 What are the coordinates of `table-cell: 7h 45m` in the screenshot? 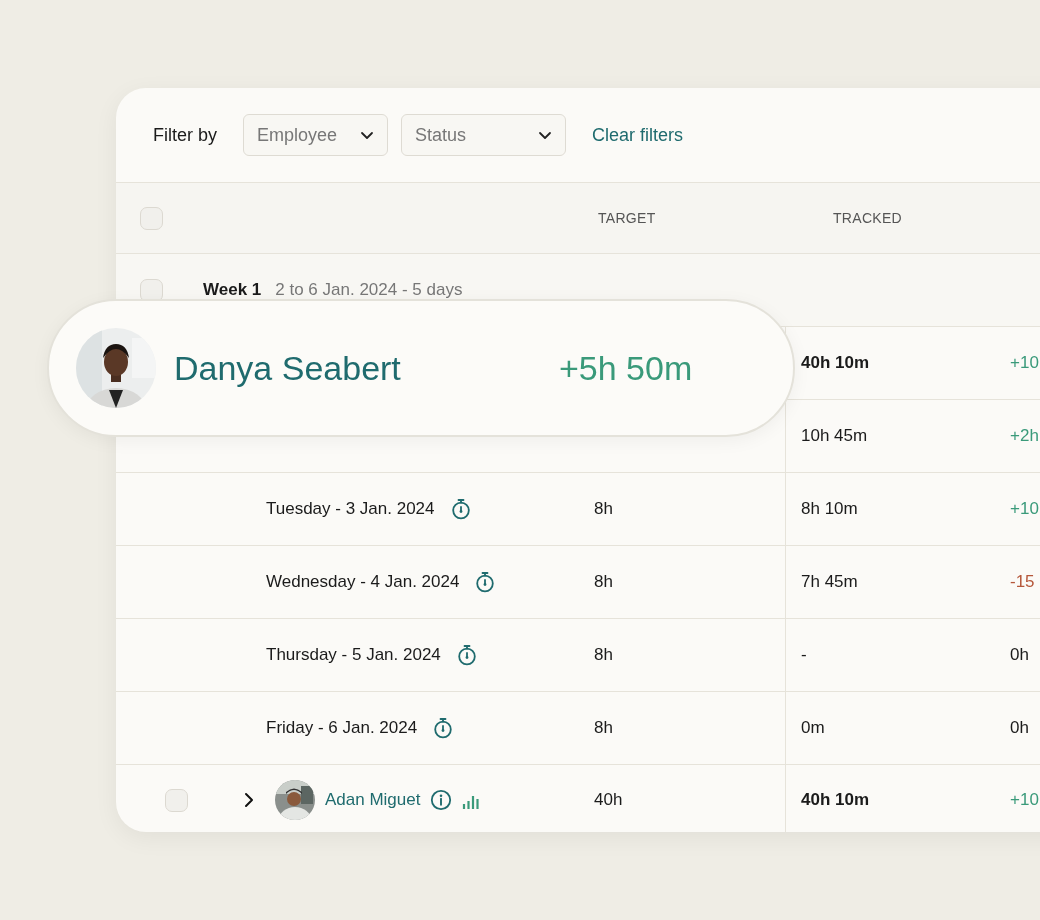 It's located at (829, 582).